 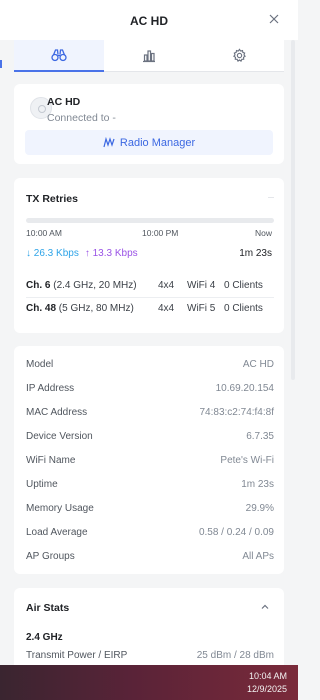 I want to click on info-value: 6.7.35, so click(x=260, y=436).